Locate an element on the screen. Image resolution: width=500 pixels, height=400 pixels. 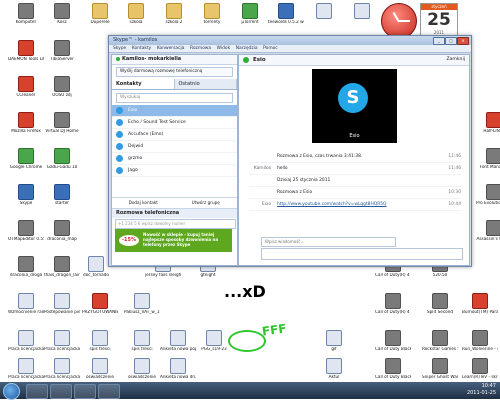
desktop-icon-label: jersey fails sleigh is located at coordinates (163, 275).